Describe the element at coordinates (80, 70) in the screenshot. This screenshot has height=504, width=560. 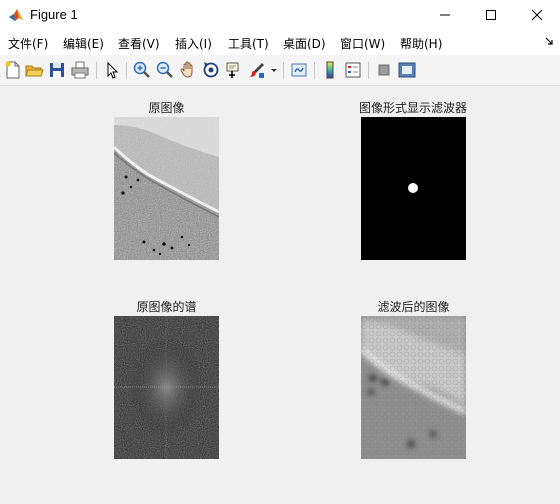
I see `print-icon` at that location.